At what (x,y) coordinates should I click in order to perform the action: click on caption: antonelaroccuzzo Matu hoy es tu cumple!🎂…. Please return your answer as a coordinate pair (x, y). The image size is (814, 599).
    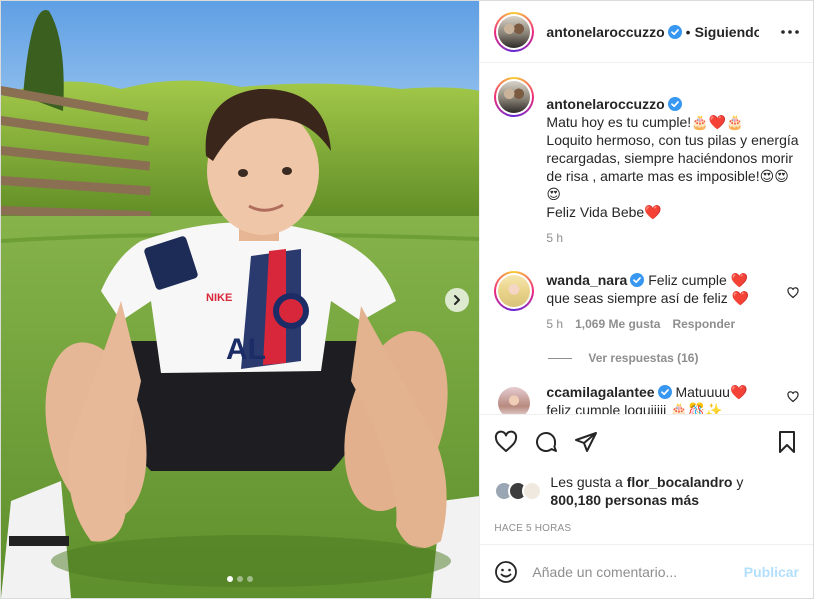
    Looking at the image, I should click on (646, 162).